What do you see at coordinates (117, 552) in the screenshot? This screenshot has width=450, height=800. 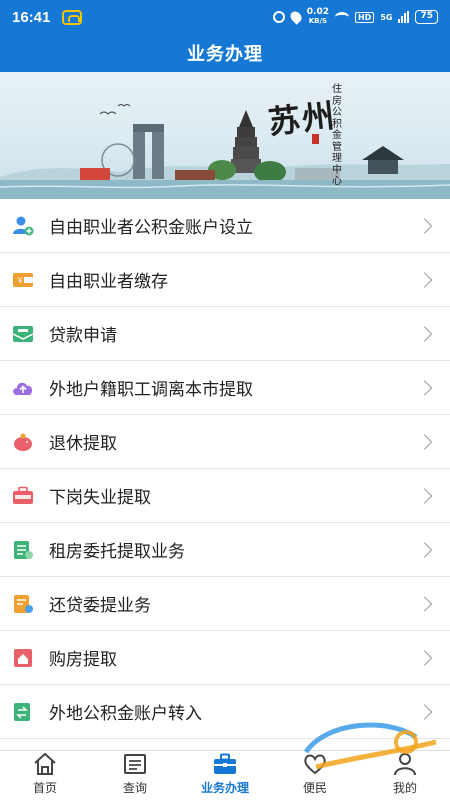 I see `menu-label: 租房委托提取业务` at bounding box center [117, 552].